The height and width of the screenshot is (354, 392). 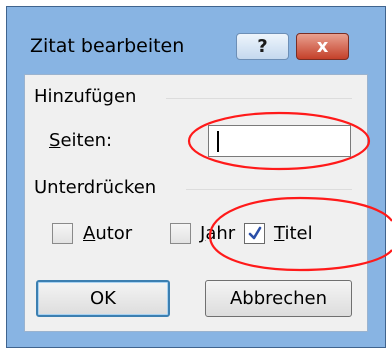 I want to click on close-button: x, so click(x=322, y=46).